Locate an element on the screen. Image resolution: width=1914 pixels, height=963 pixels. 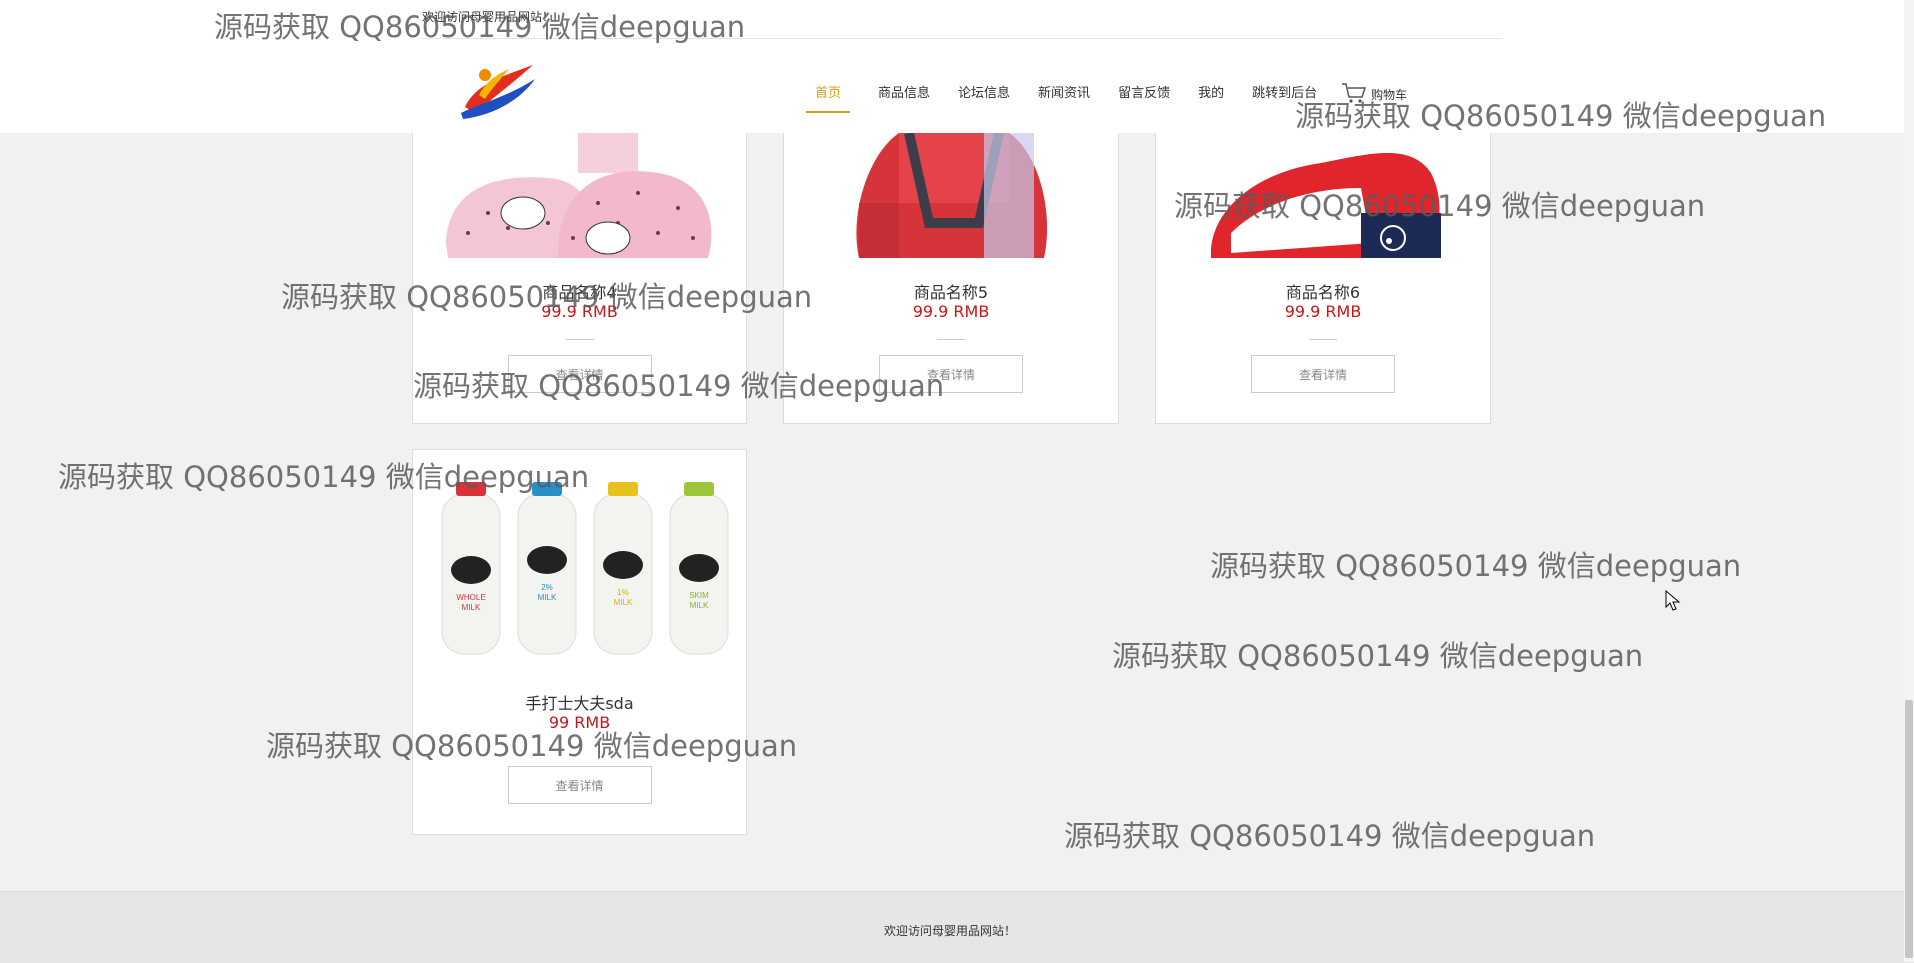
site-footer: 欢迎访问母婴用品网站！ is located at coordinates (957, 927).